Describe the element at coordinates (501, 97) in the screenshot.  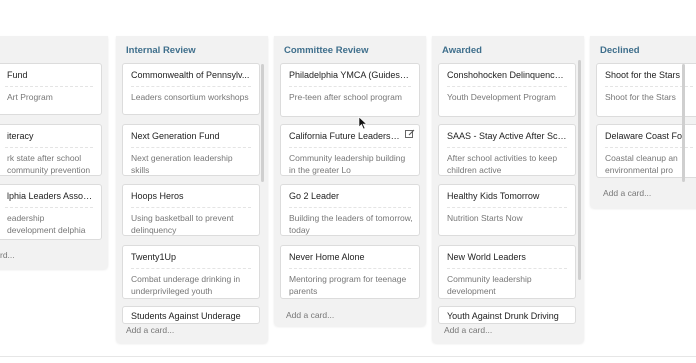
I see `card-description: Youth Development Program` at that location.